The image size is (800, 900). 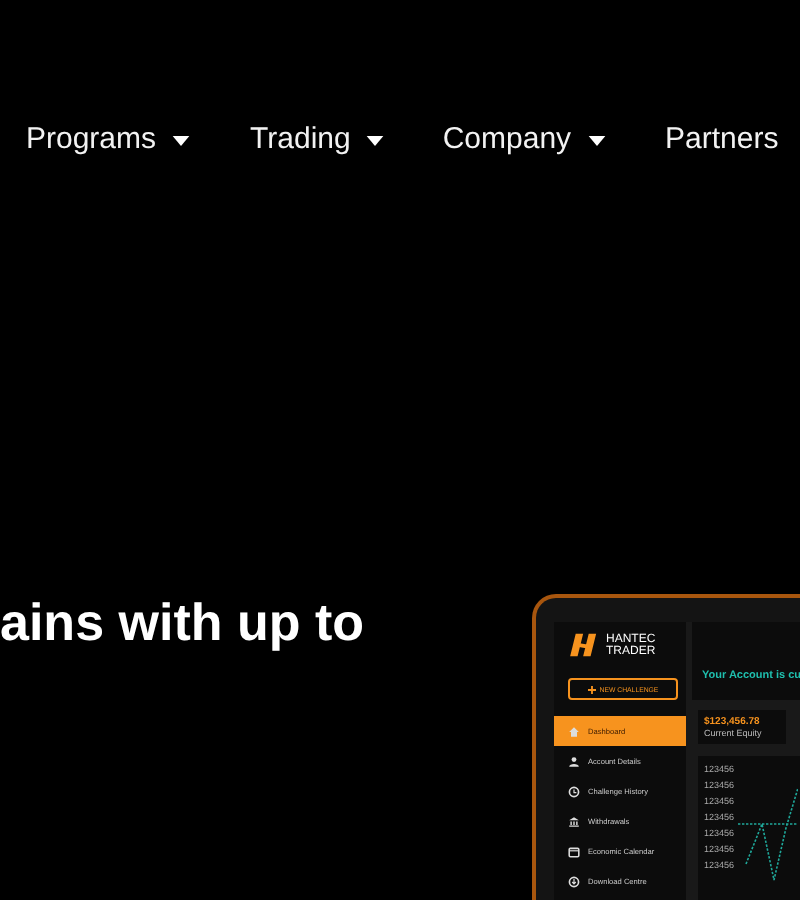 I want to click on logo-icon, so click(x=585, y=645).